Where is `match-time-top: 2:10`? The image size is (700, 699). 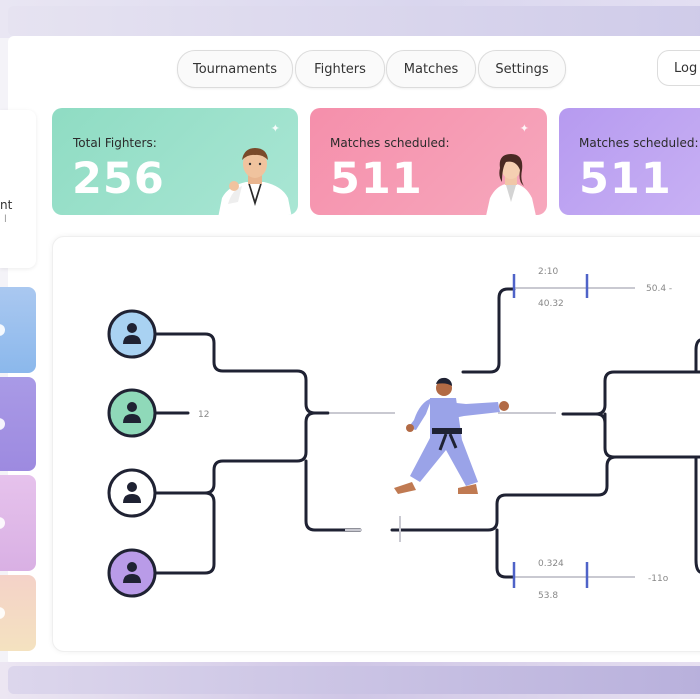
match-time-top: 2:10 is located at coordinates (548, 272).